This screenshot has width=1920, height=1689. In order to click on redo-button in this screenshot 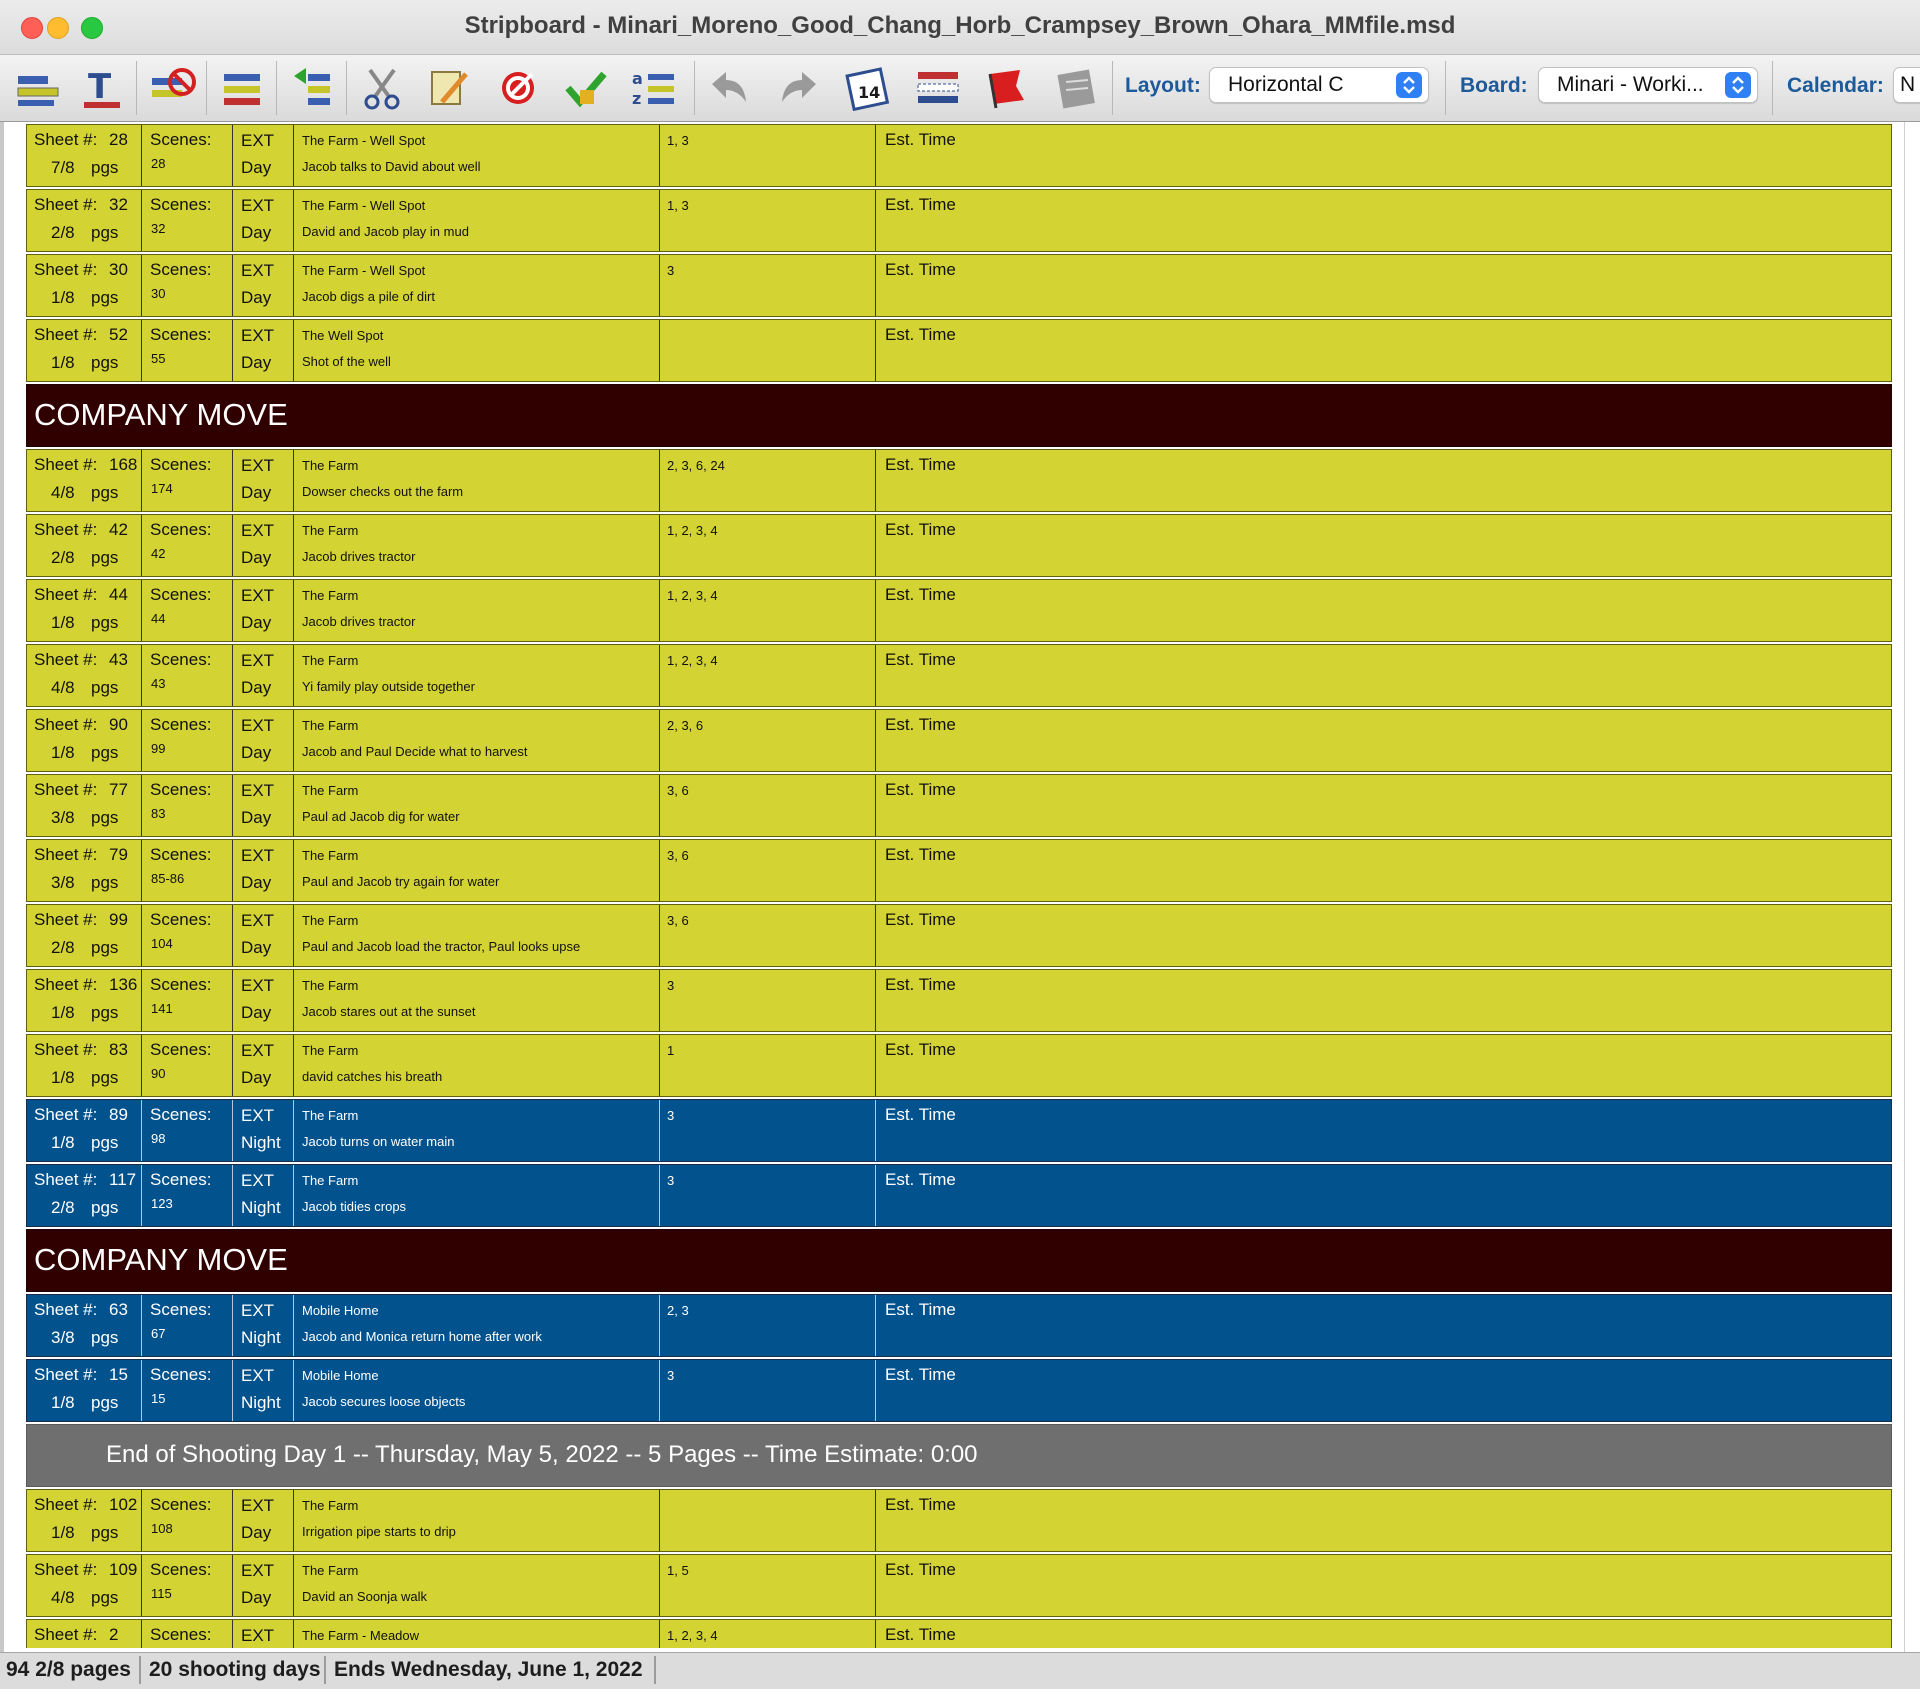, I will do `click(798, 88)`.